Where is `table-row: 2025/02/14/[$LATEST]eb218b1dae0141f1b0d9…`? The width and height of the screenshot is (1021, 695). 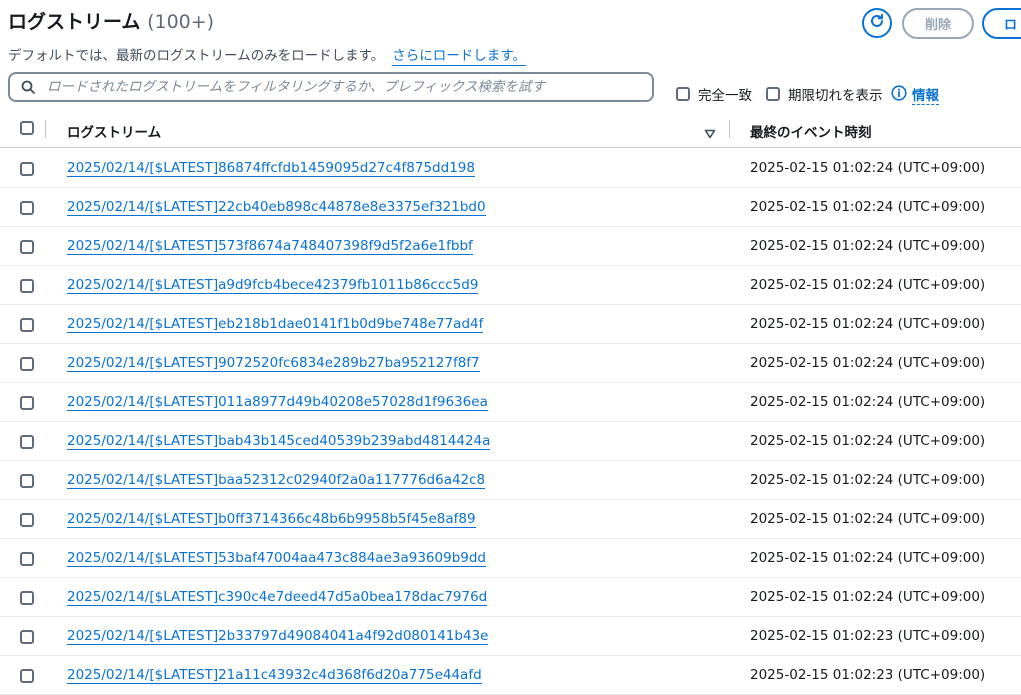 table-row: 2025/02/14/[$LATEST]eb218b1dae0141f1b0d9… is located at coordinates (510, 324).